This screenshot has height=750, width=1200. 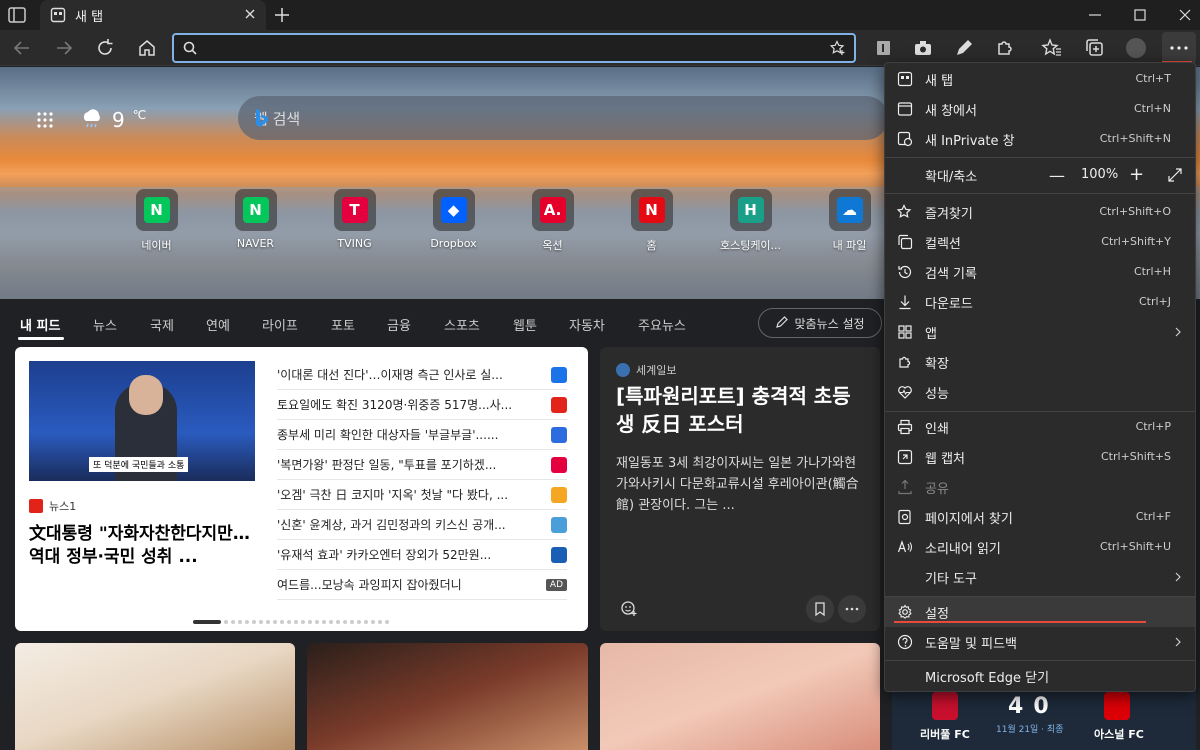 I want to click on add-reaction-icon, so click(x=629, y=608).